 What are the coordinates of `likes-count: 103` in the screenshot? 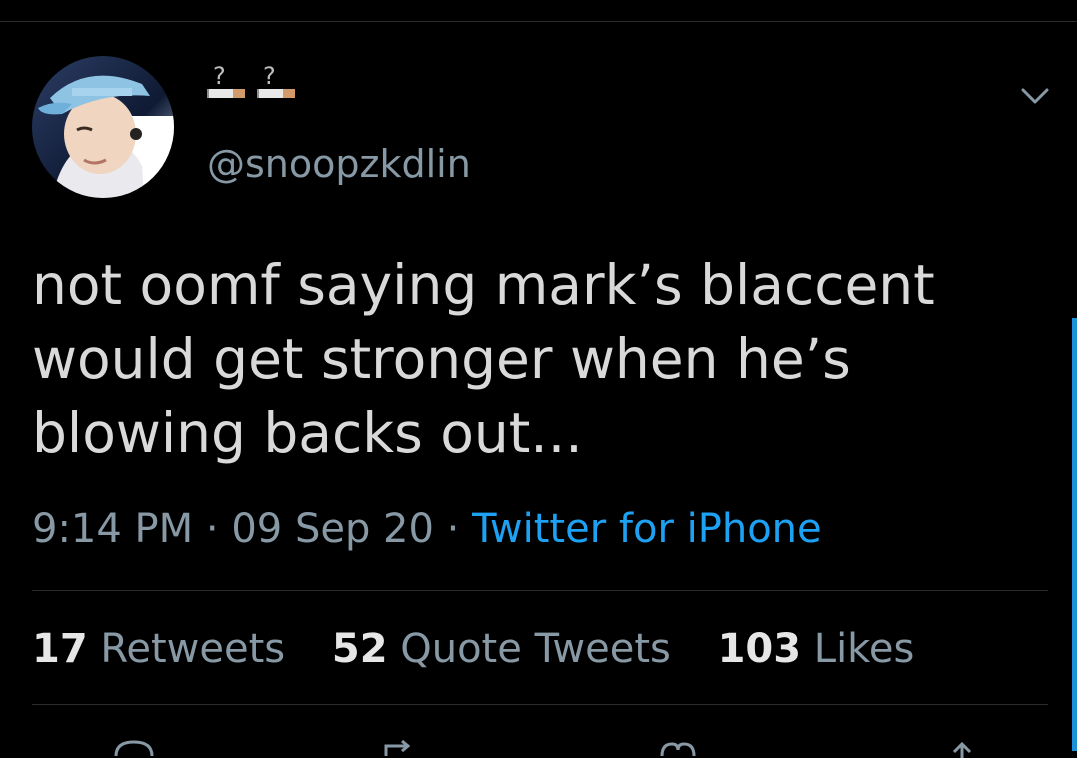 It's located at (759, 649).